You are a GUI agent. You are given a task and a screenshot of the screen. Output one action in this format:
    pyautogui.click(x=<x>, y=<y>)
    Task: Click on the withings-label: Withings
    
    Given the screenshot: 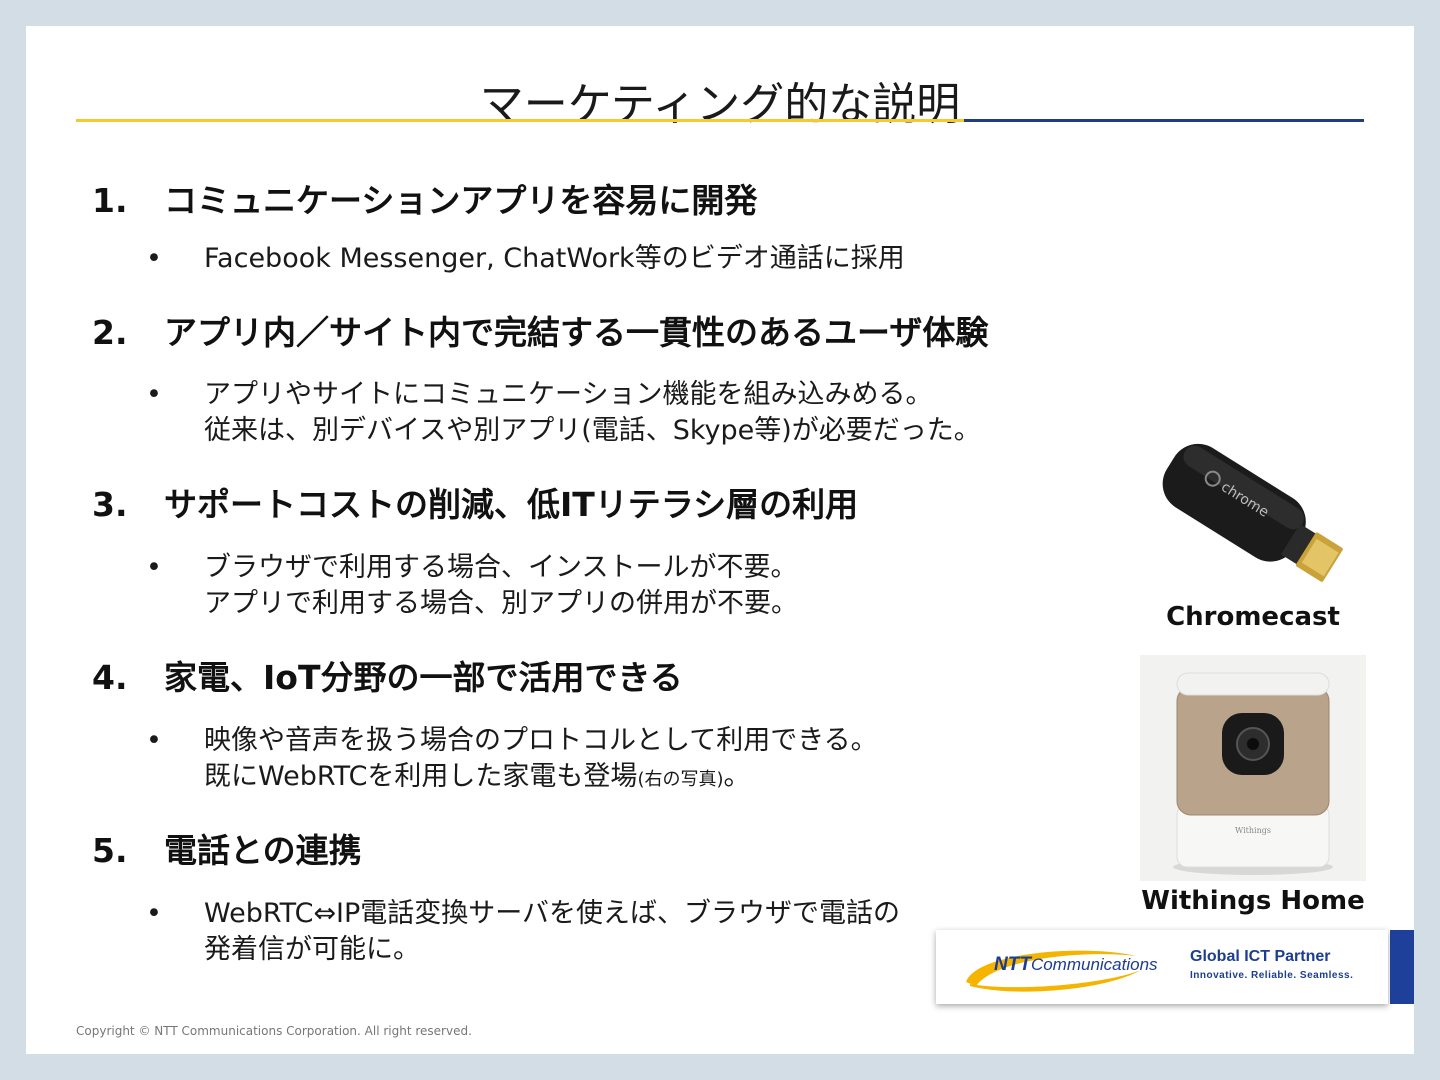 What is the action you would take?
    pyautogui.click(x=1253, y=830)
    